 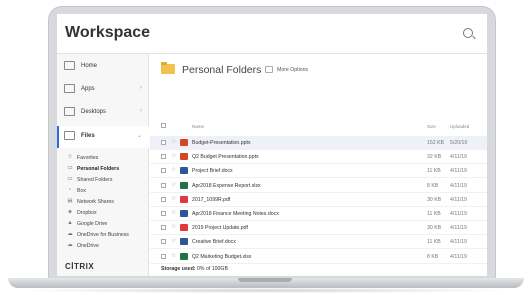 What do you see at coordinates (103, 66) in the screenshot?
I see `nav-item-home: Home` at bounding box center [103, 66].